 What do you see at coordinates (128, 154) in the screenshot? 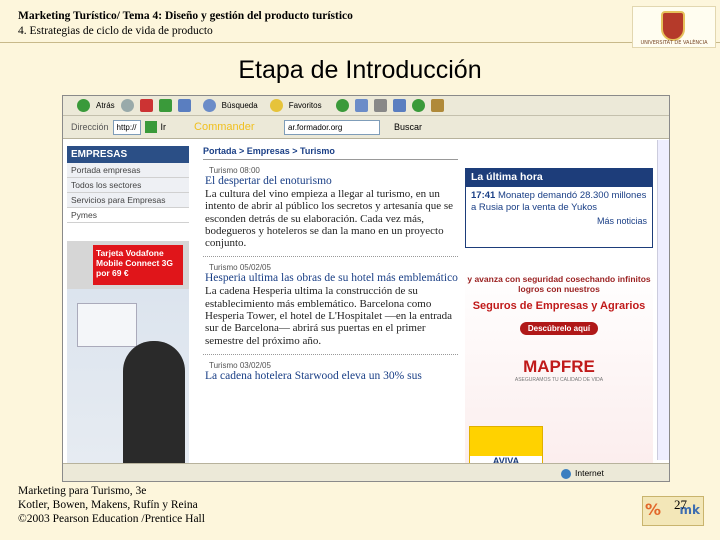
I see `sidebar-title: EMPRESAS` at bounding box center [128, 154].